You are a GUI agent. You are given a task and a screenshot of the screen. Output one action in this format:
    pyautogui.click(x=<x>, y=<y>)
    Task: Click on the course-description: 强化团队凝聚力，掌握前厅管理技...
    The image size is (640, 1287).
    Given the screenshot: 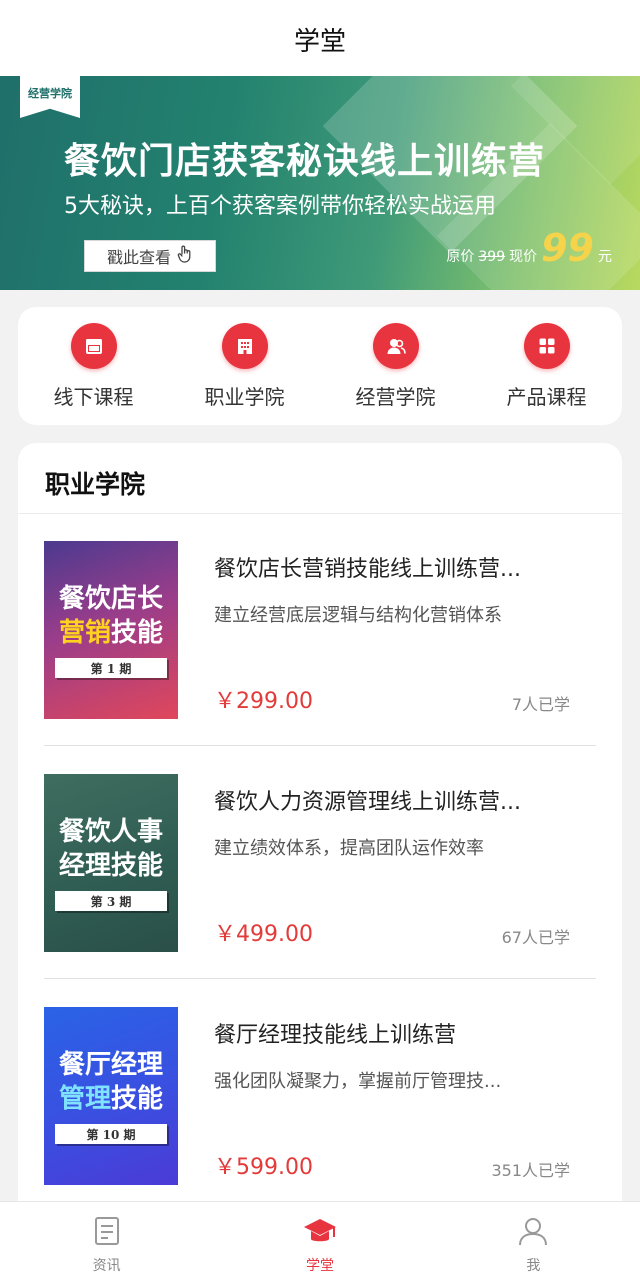 What is the action you would take?
    pyautogui.click(x=358, y=1081)
    